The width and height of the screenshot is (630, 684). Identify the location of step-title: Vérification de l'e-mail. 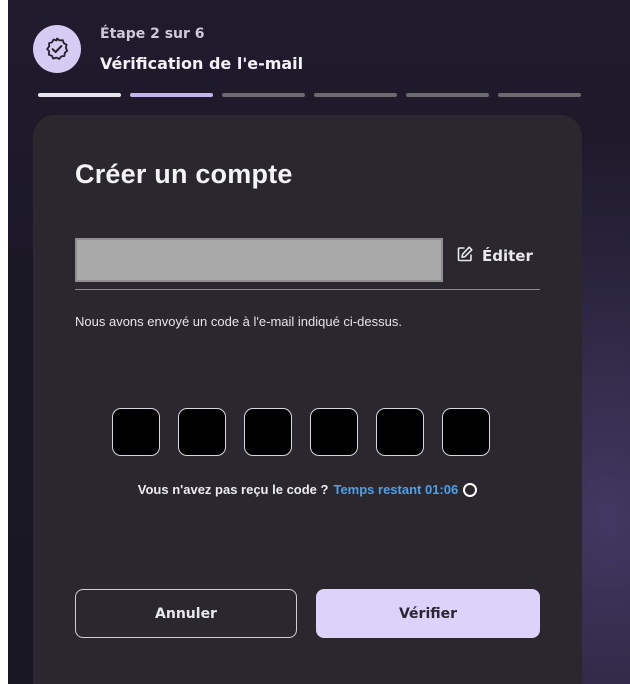
(202, 63).